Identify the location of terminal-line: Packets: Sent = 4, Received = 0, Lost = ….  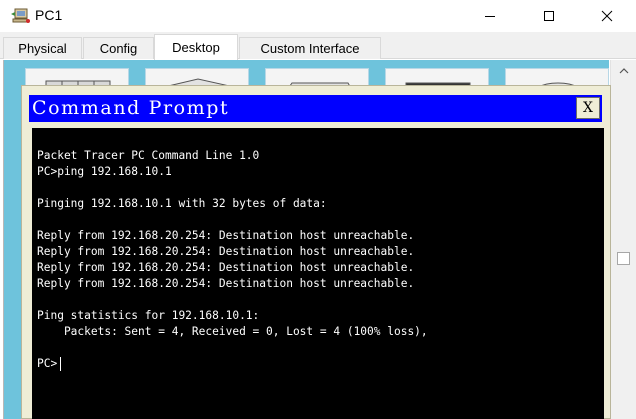
(232, 331).